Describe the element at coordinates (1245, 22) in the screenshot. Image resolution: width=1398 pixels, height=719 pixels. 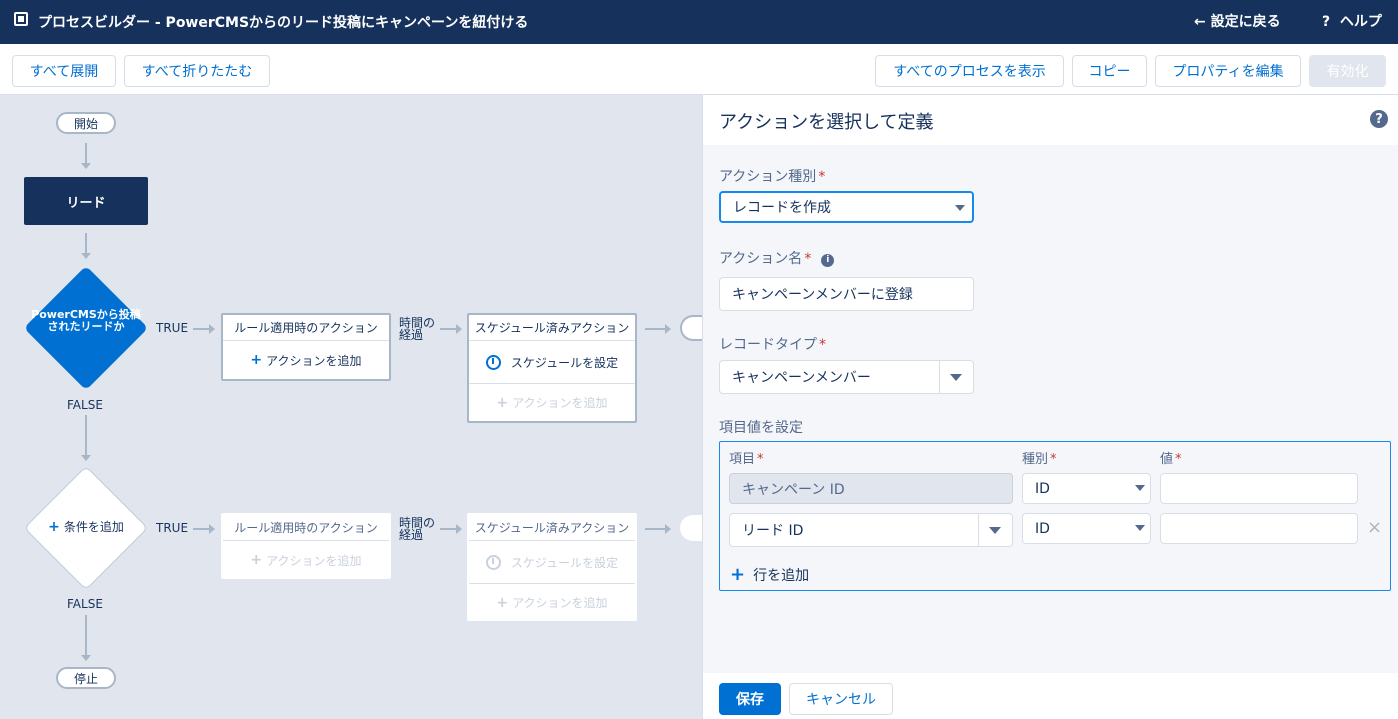
I see `back-to-setup-label: 設定に戻る` at that location.